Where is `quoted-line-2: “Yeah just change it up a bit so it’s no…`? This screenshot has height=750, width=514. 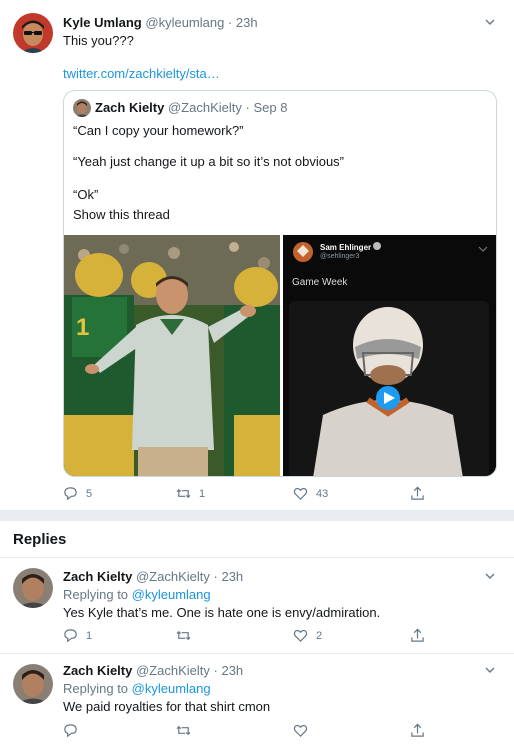 quoted-line-2: “Yeah just change it up a bit so it’s no… is located at coordinates (209, 161).